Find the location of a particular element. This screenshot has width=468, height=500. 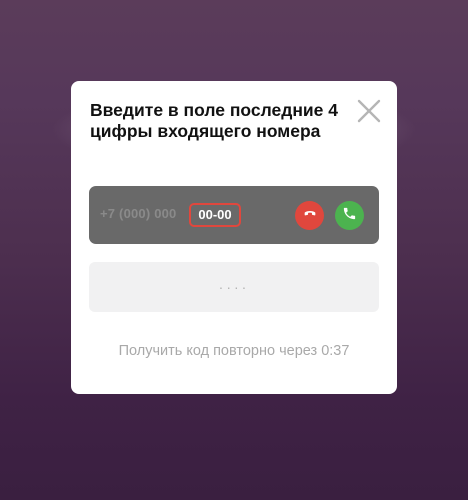

phone-hangup-icon is located at coordinates (310, 215).